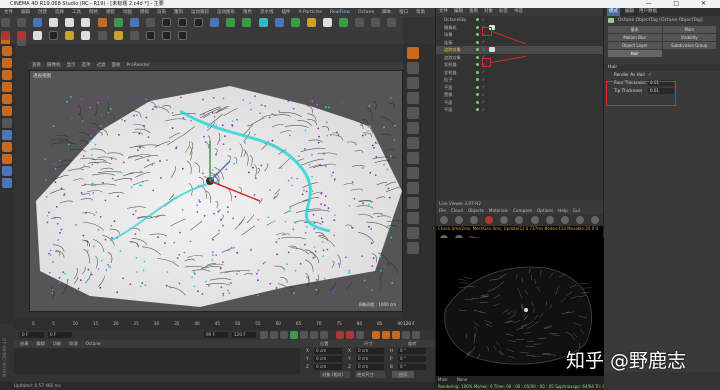  Describe the element at coordinates (22, 35) in the screenshot. I see `octane-settings-icon` at that location.